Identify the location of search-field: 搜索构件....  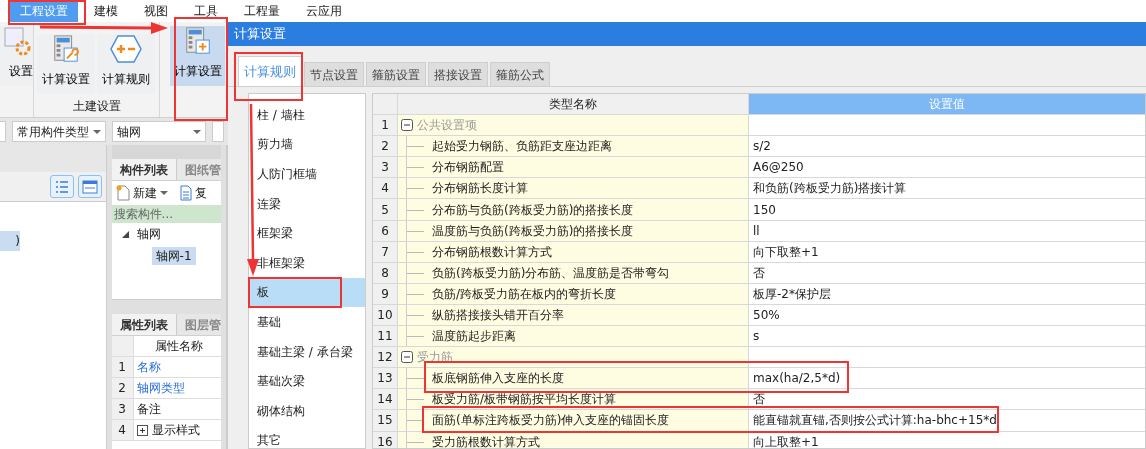
(166, 214).